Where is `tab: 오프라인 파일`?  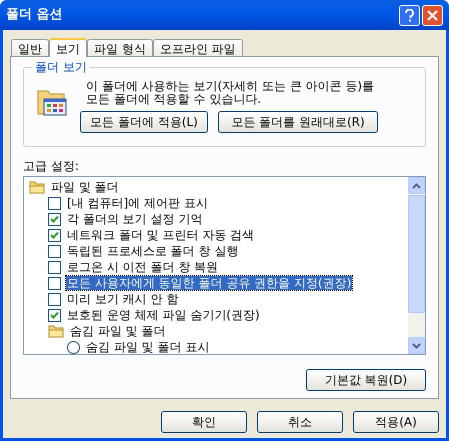 tab: 오프라인 파일 is located at coordinates (197, 47).